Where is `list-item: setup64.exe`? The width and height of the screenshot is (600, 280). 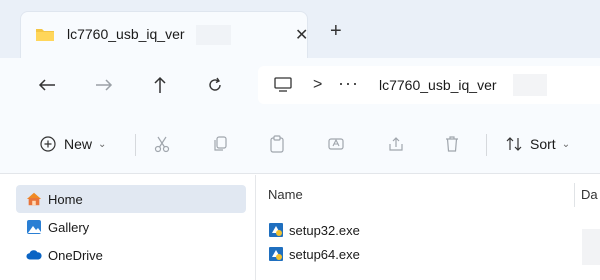
list-item: setup64.exe is located at coordinates (314, 254).